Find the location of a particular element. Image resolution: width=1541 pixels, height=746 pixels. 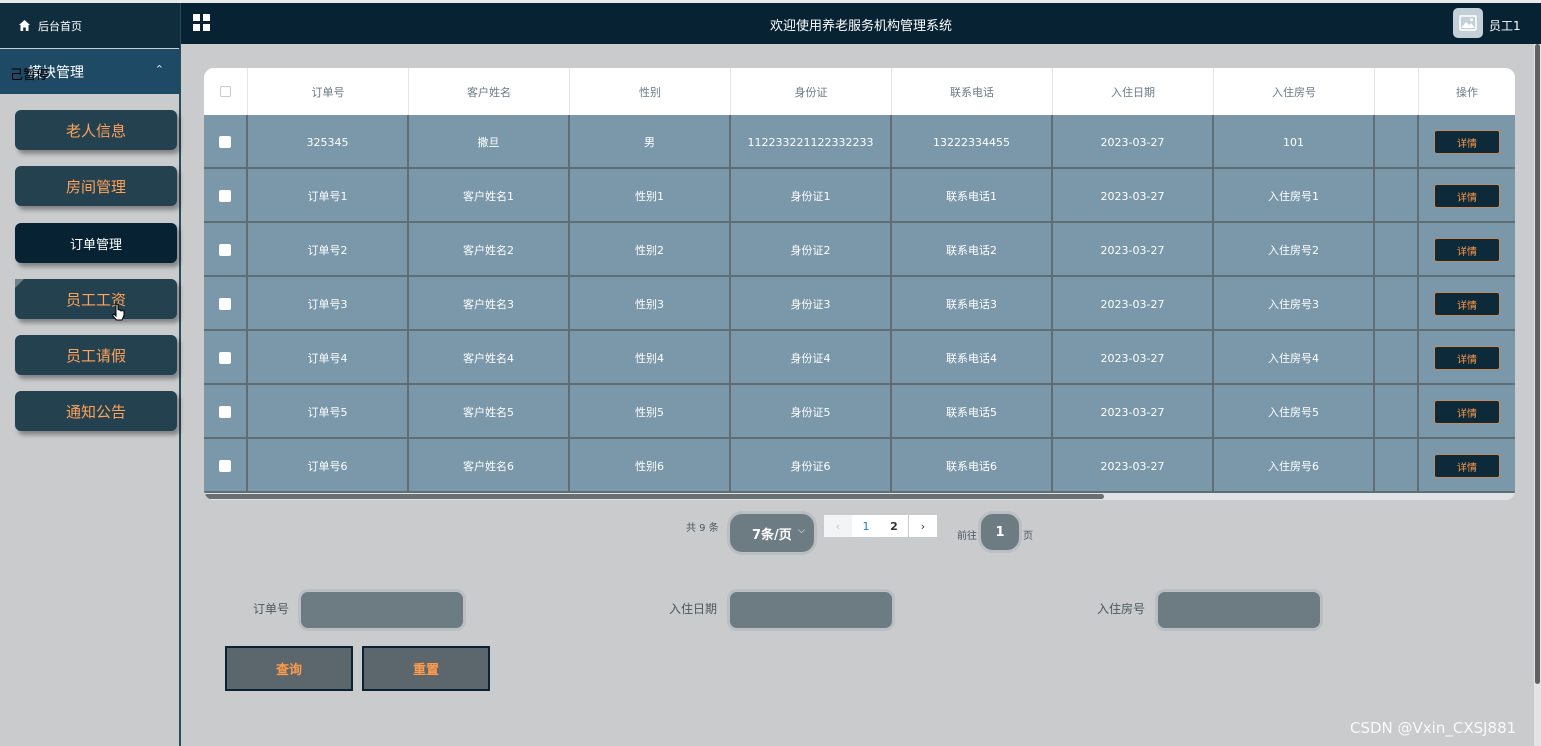

room-number-input is located at coordinates (1239, 610).